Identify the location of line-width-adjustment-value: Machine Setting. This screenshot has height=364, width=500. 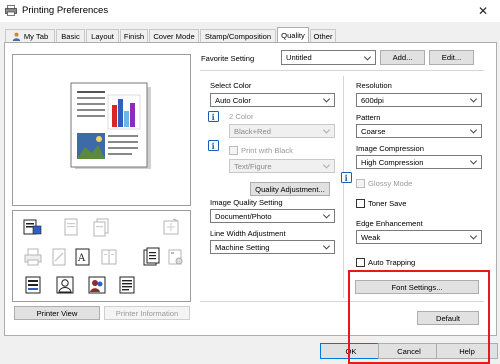
(242, 247).